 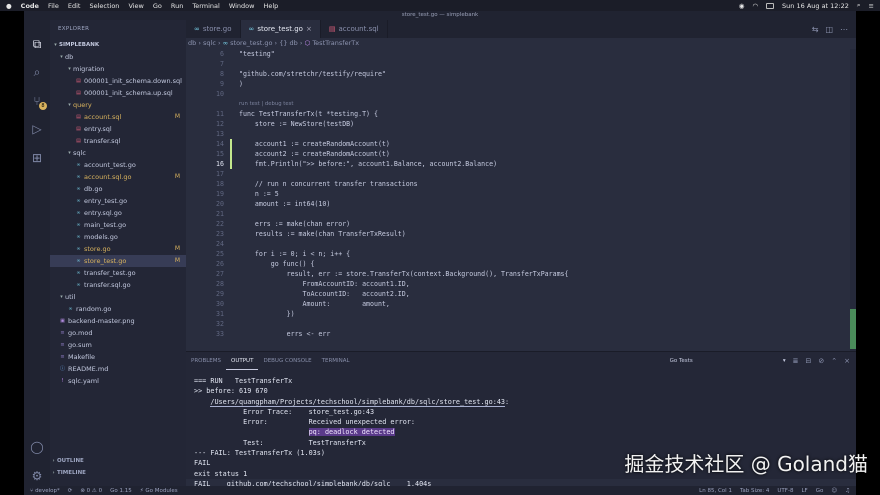 I want to click on maximize-icon: ⌃, so click(x=834, y=361).